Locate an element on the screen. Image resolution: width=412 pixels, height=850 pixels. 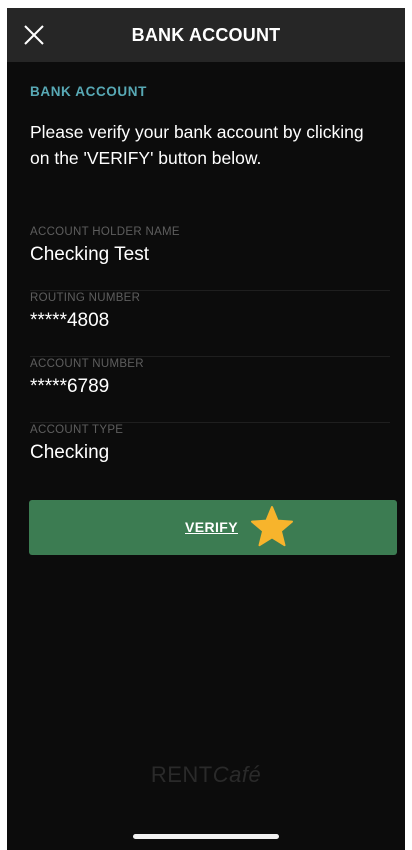
account-holder-name-field: ACCOUNT HOLDER NAME Checking Test is located at coordinates (210, 258).